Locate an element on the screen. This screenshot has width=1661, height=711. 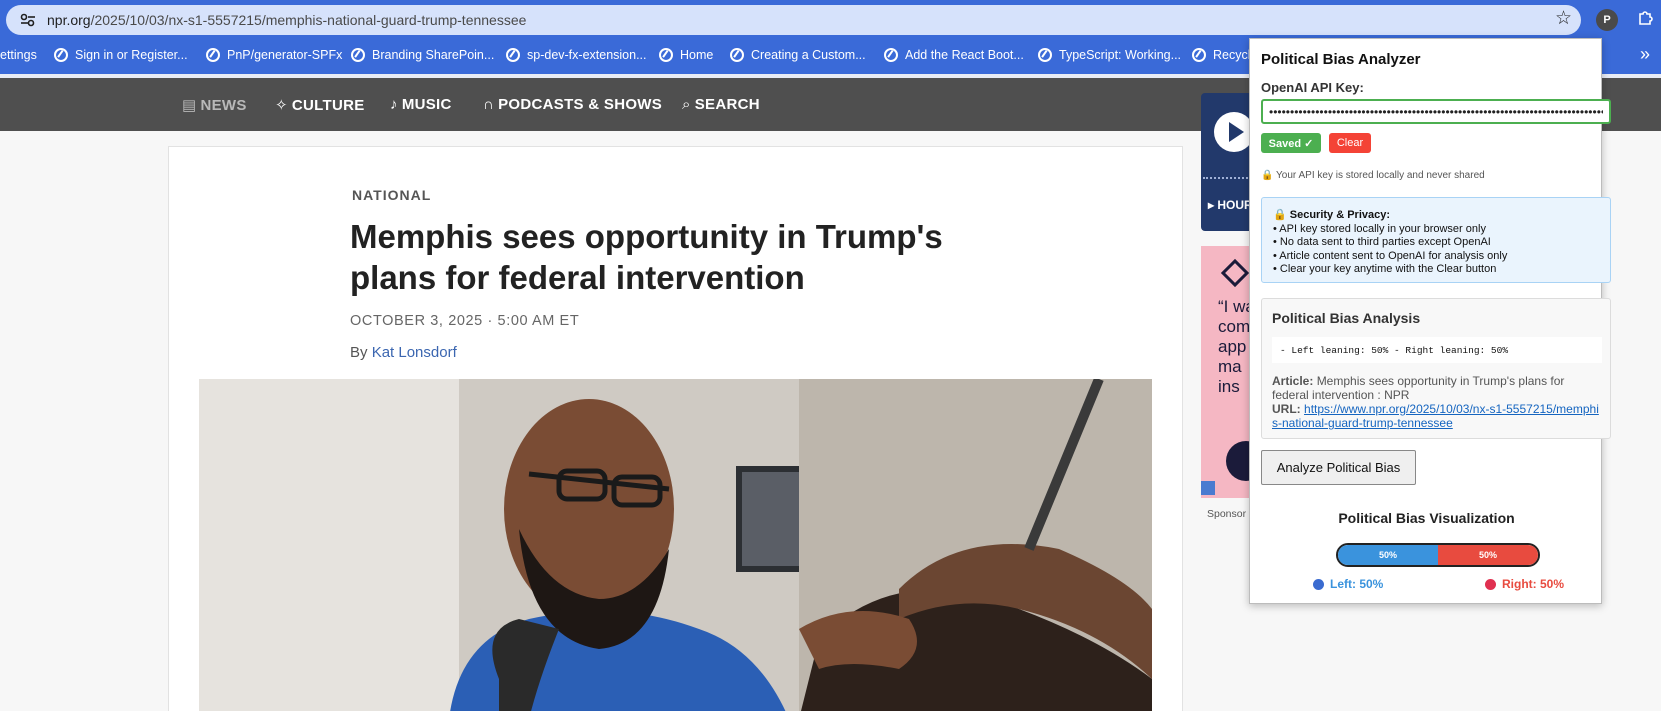
star-icon: ☆ is located at coordinates (1563, 19).